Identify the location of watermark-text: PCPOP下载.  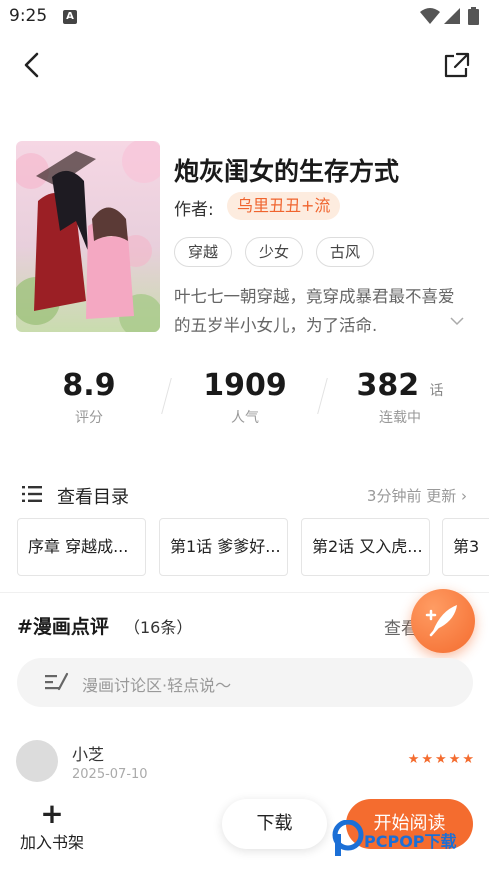
(410, 841).